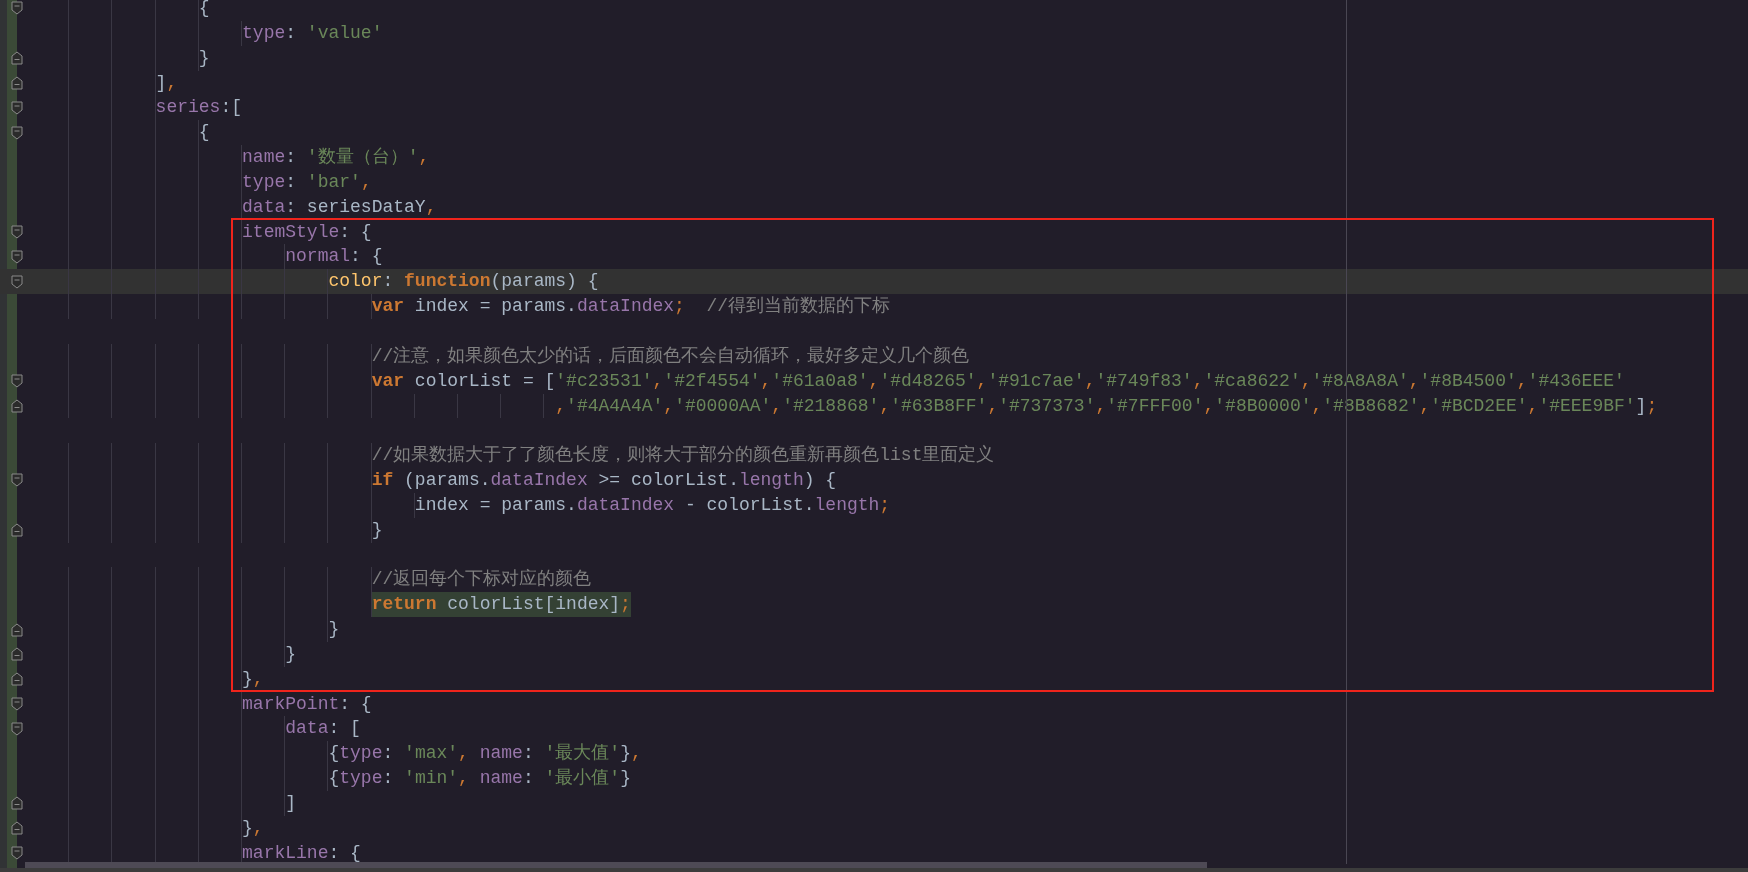 This screenshot has width=1748, height=872. Describe the element at coordinates (431, 753) in the screenshot. I see `string-literal: 'max'` at that location.